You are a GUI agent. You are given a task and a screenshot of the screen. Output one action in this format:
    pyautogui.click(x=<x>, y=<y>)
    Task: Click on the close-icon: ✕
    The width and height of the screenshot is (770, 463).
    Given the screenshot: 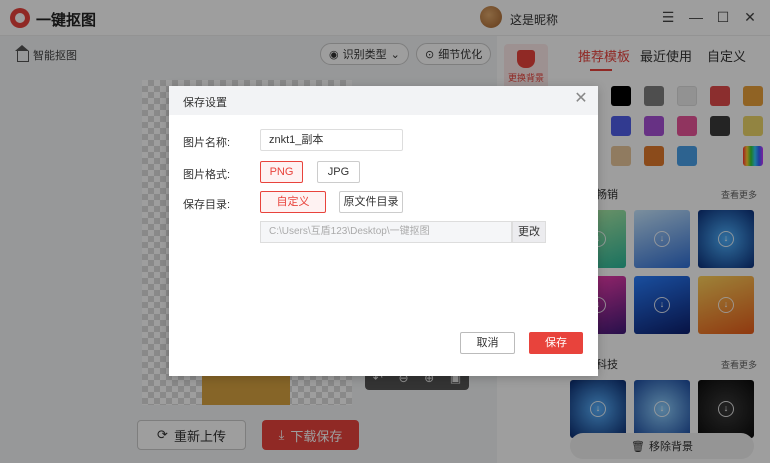 What is the action you would take?
    pyautogui.click(x=581, y=99)
    